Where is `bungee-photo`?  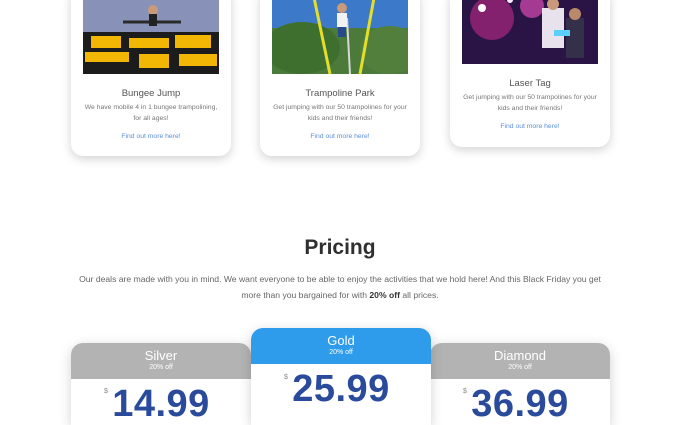 bungee-photo is located at coordinates (151, 37).